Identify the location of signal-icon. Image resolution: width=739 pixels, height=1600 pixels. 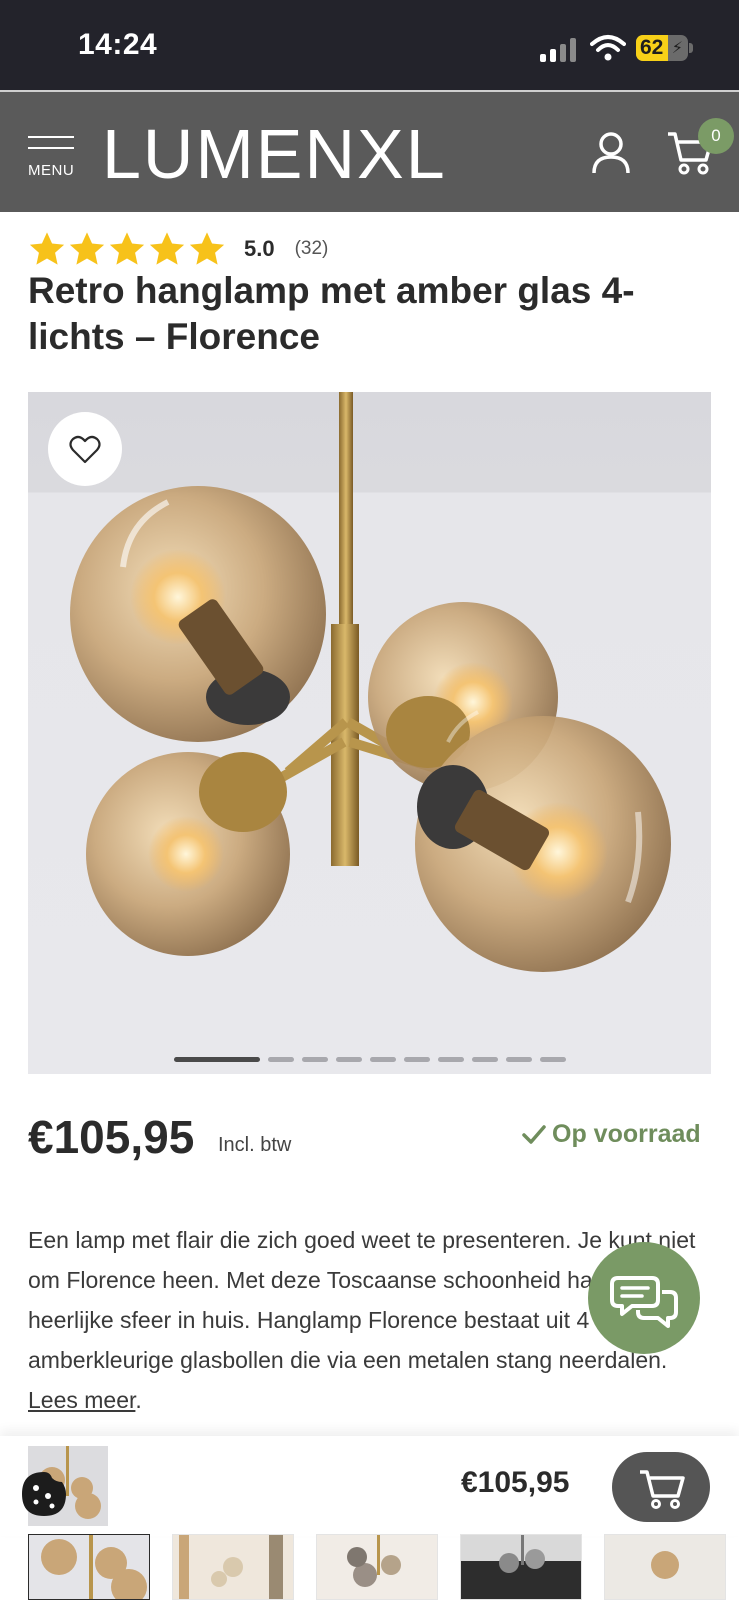
(559, 50).